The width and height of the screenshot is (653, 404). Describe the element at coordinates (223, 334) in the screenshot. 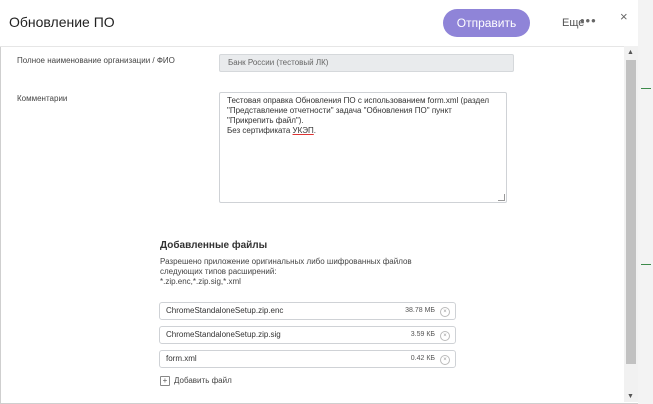

I see `file-name: ChromeStandaloneSetup.zip.sig` at that location.